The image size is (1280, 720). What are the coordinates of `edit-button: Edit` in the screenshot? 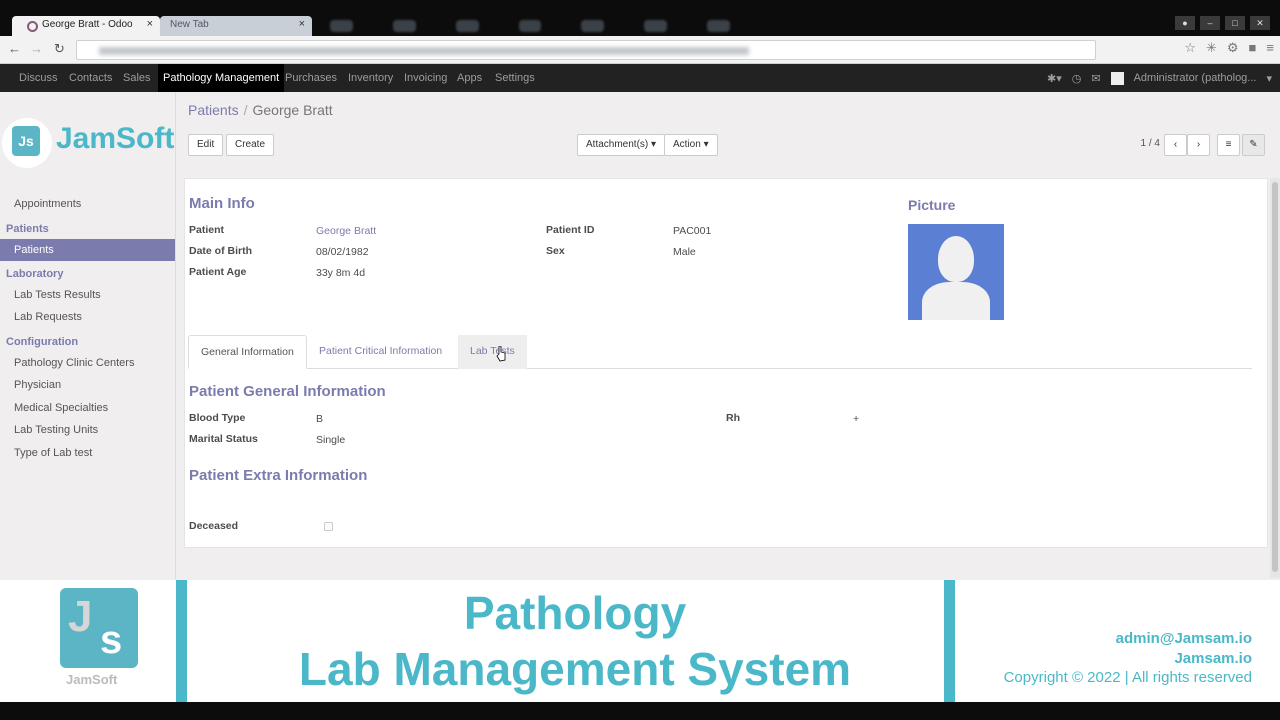 It's located at (206, 145).